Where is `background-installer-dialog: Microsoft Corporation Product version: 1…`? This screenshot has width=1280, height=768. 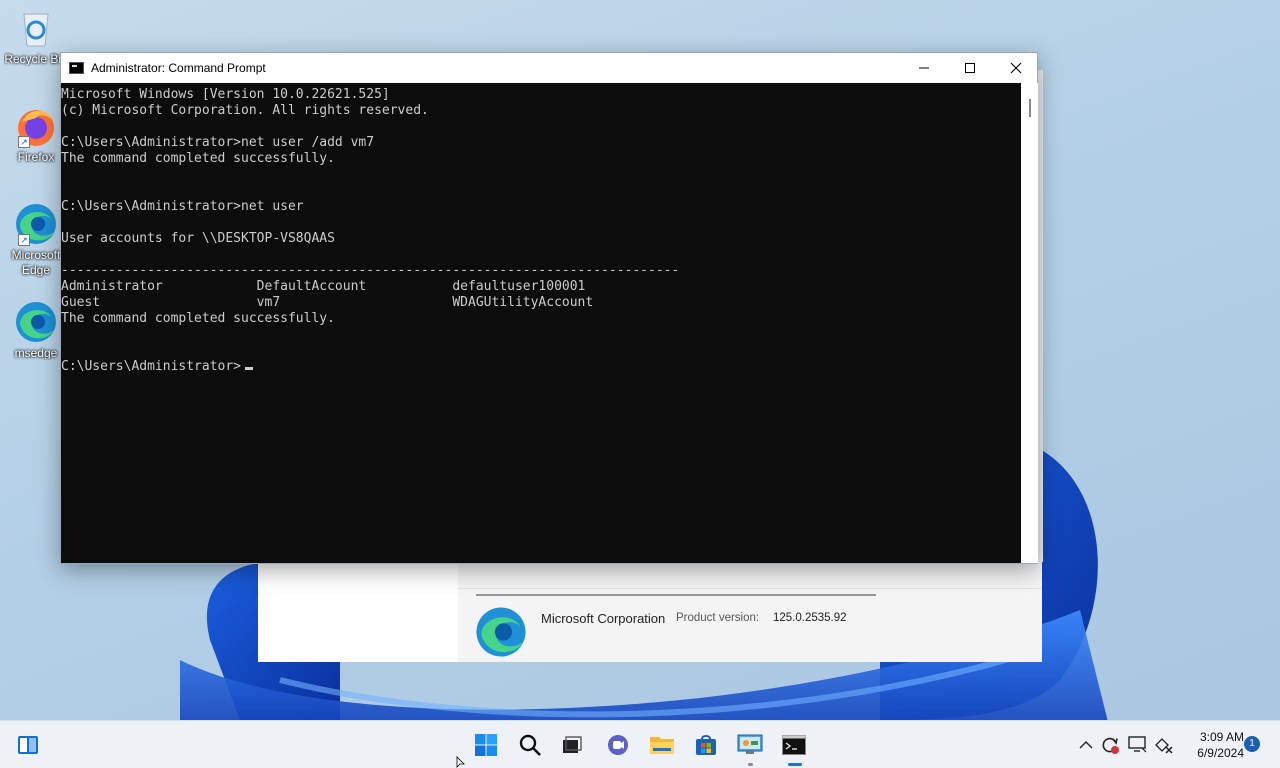 background-installer-dialog: Microsoft Corporation Product version: 1… is located at coordinates (650, 612).